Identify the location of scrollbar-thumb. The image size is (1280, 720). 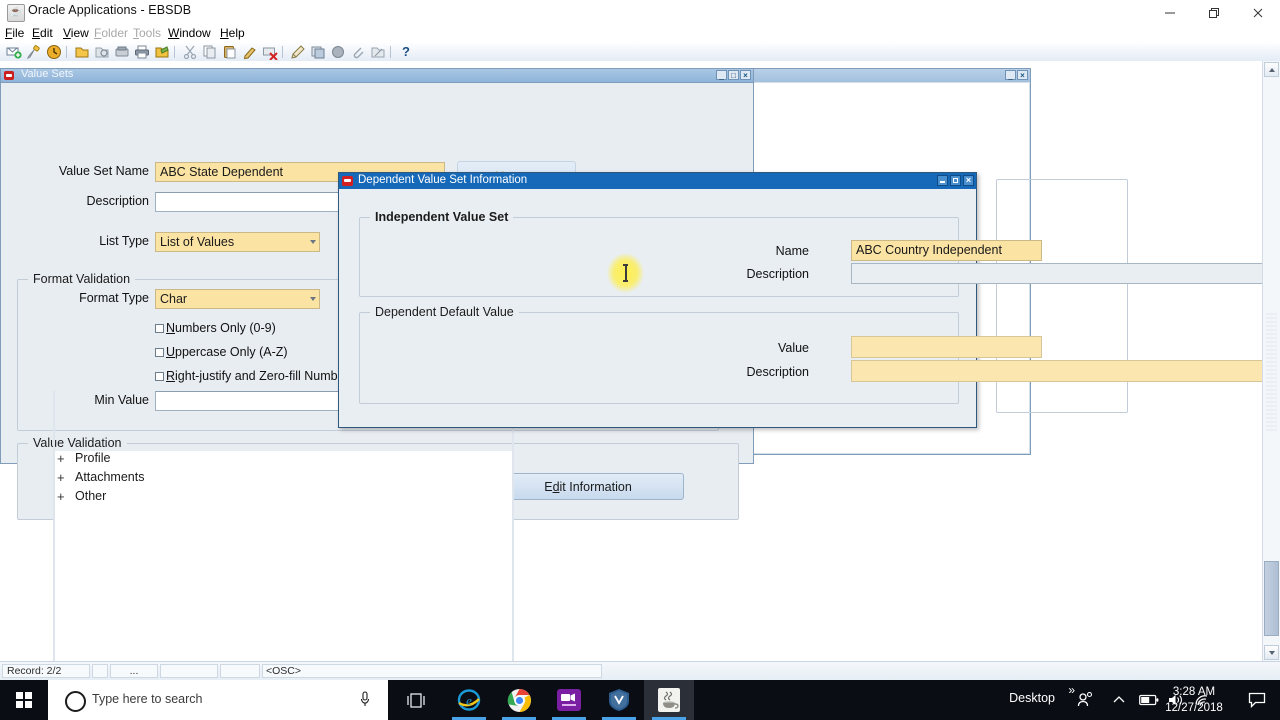
(1271, 598).